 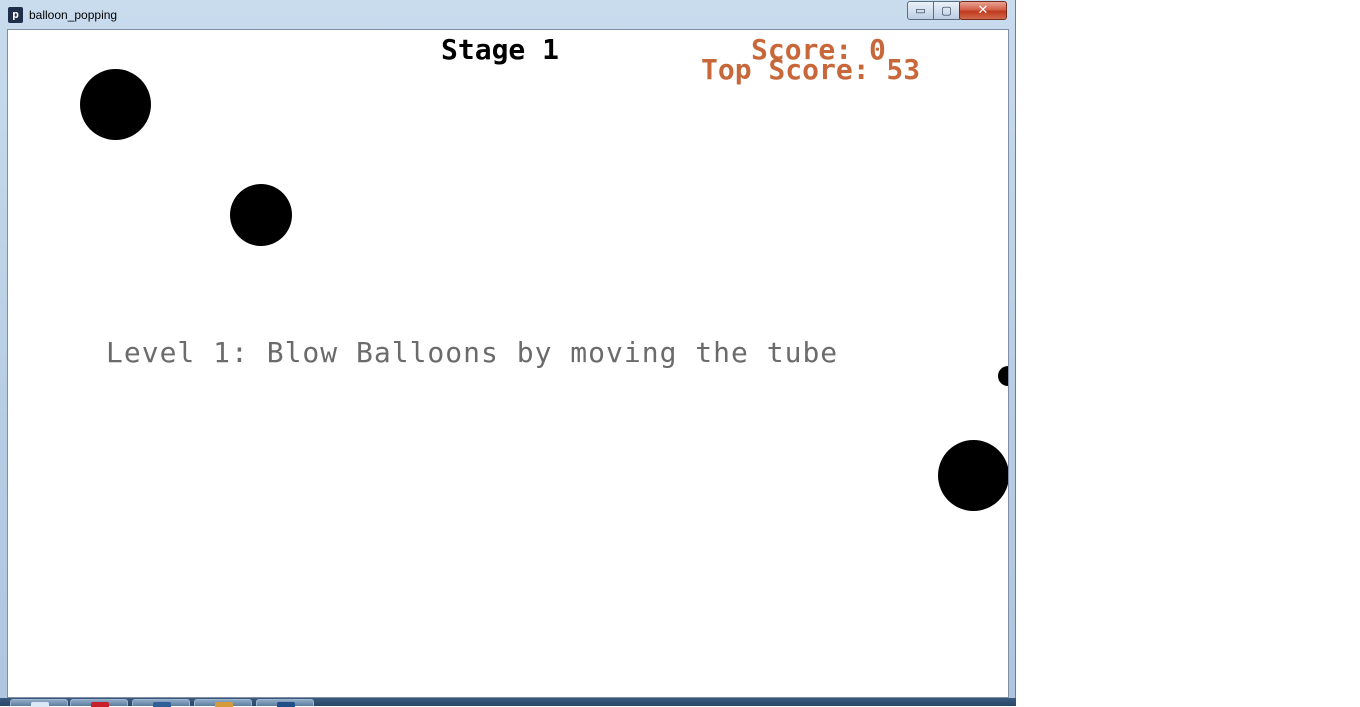 What do you see at coordinates (811, 69) in the screenshot?
I see `top-score-label: Top Score: 53` at bounding box center [811, 69].